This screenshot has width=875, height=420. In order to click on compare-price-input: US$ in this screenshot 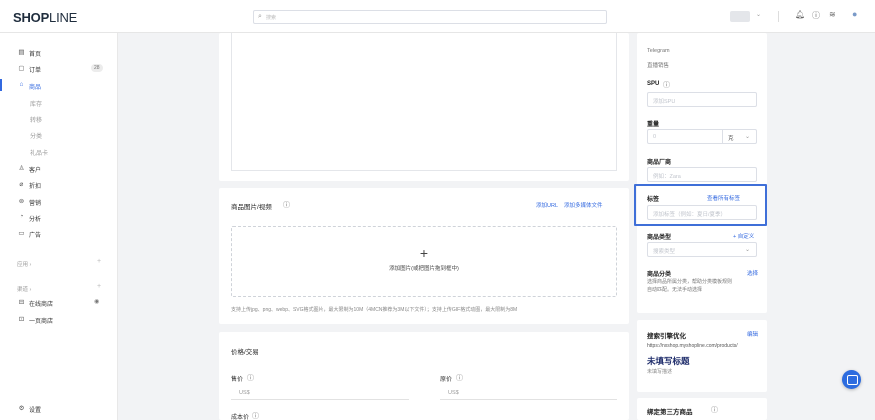, I will do `click(528, 393)`.